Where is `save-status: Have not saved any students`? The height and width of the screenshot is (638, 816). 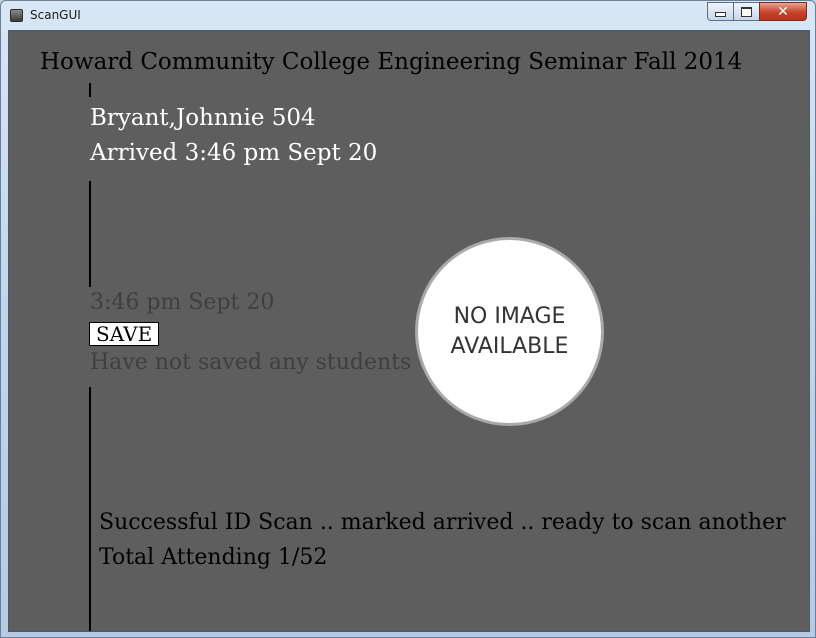 save-status: Have not saved any students is located at coordinates (251, 362).